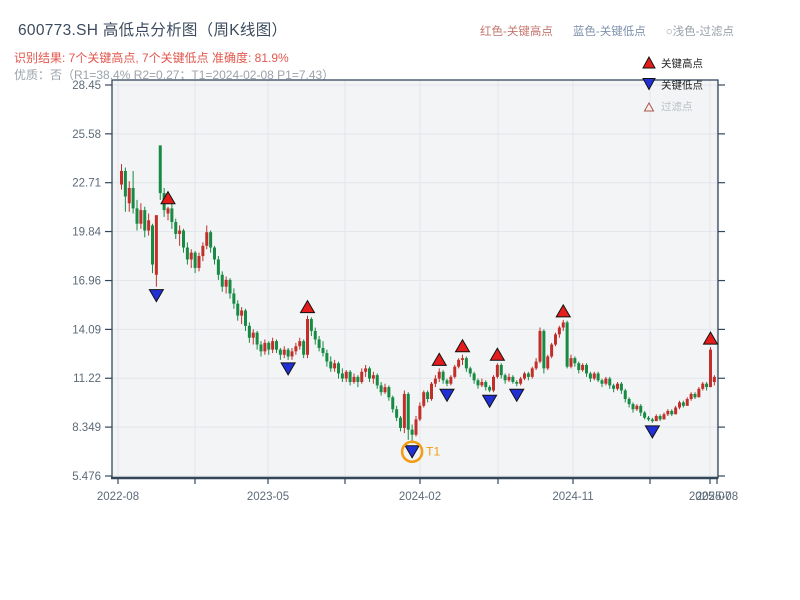 This screenshot has height=600, width=800. I want to click on y-tick-label: 28.45, so click(86, 86).